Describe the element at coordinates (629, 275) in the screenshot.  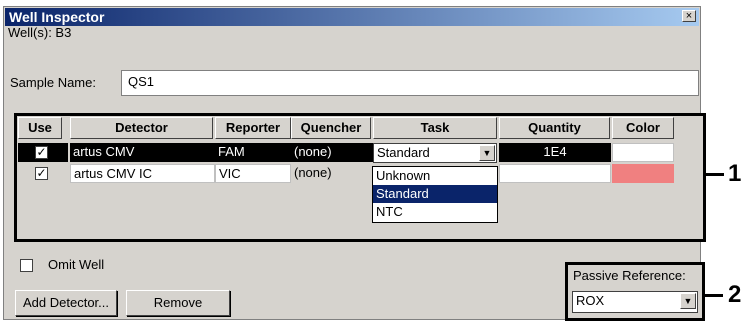
I see `passive-reference-label: Passive Reference:` at that location.